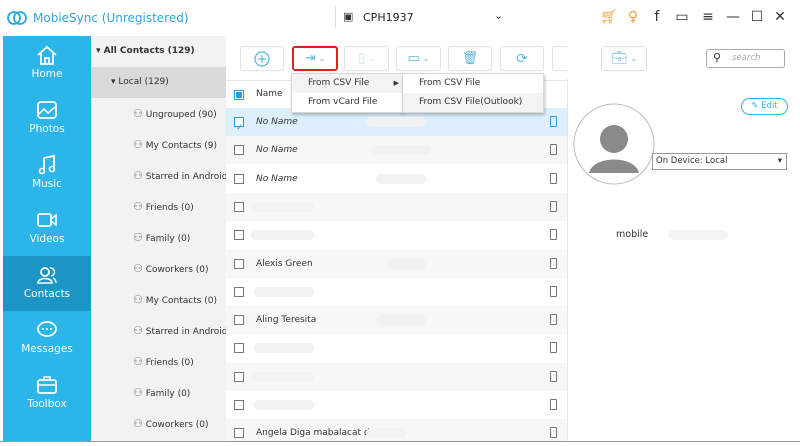 This screenshot has height=446, width=800. I want to click on contact-name: Alexis Green, so click(284, 263).